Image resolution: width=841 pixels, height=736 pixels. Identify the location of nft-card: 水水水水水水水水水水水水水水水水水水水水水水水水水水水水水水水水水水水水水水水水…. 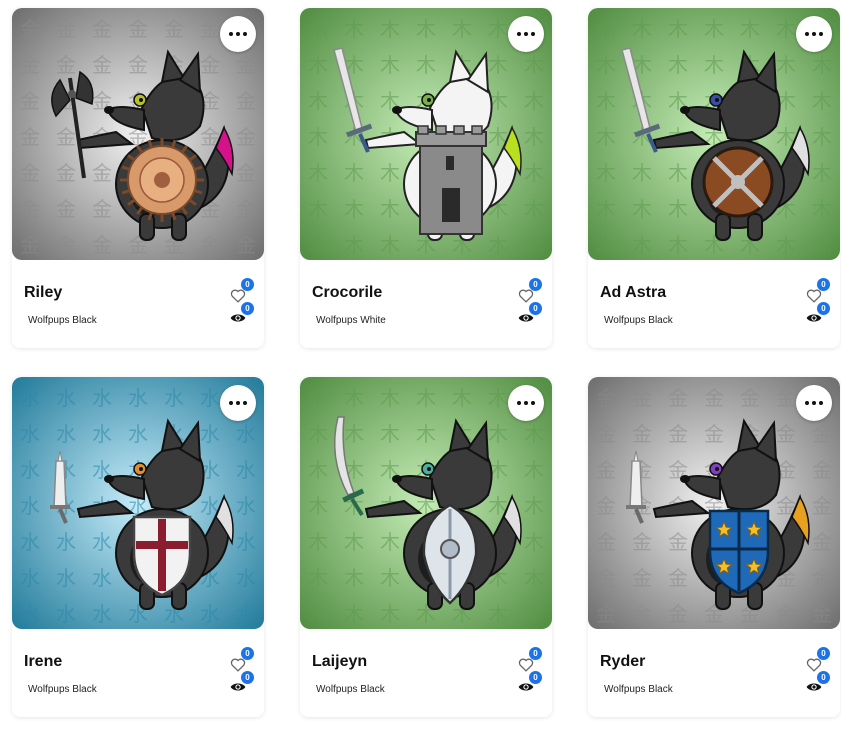
(138, 547).